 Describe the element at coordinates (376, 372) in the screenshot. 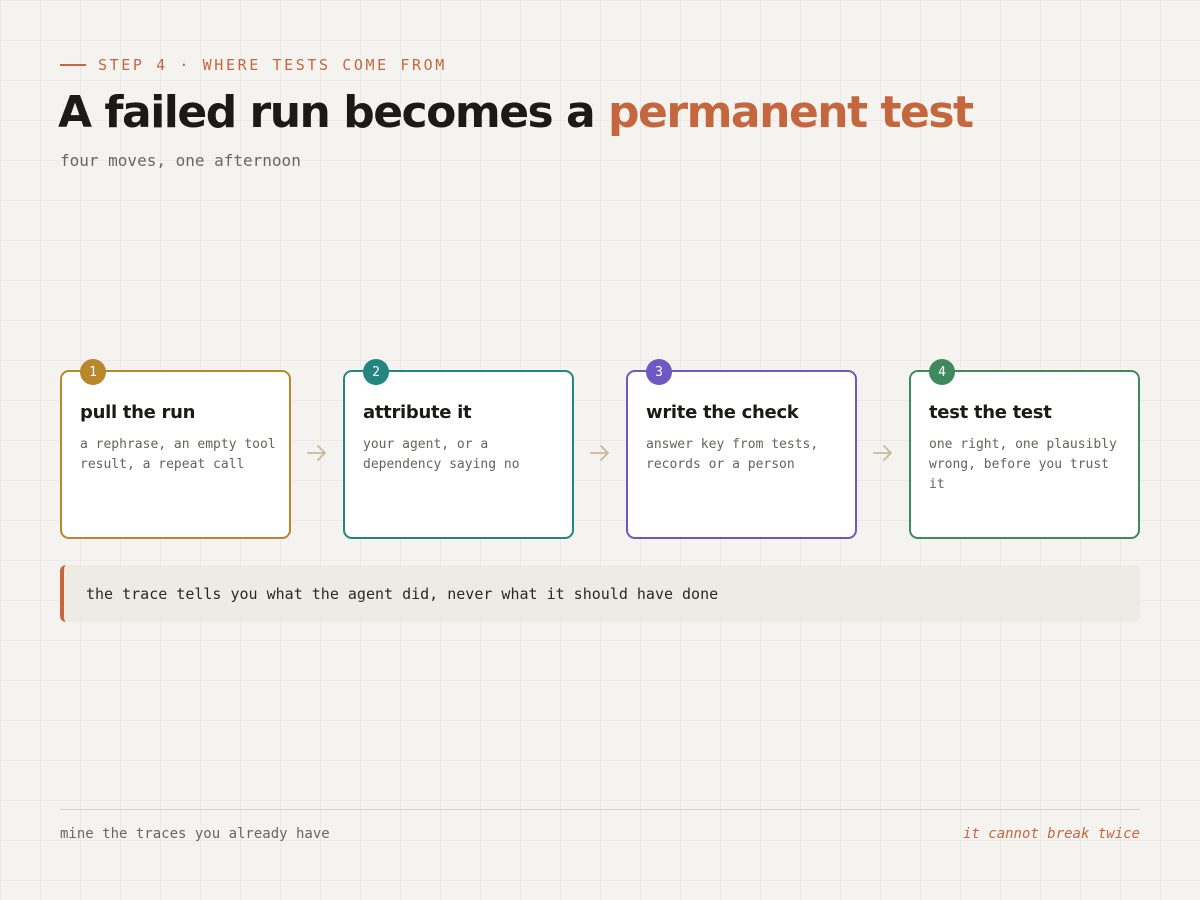

I see `step-number-badge: 2` at that location.